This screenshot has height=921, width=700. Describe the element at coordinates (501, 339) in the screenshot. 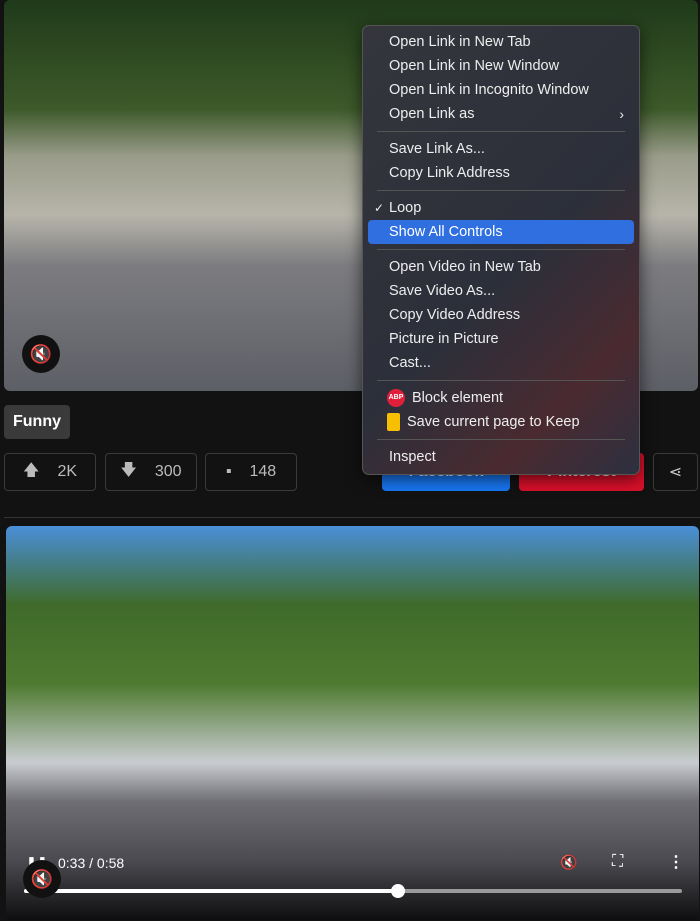

I see `menu-item-picture-in-picture: Picture in Picture` at that location.